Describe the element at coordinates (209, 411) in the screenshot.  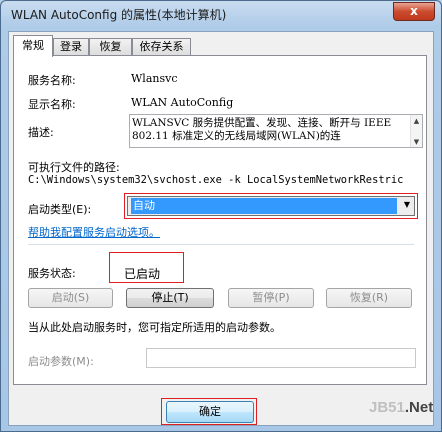
I see `highlight-box-ok` at that location.